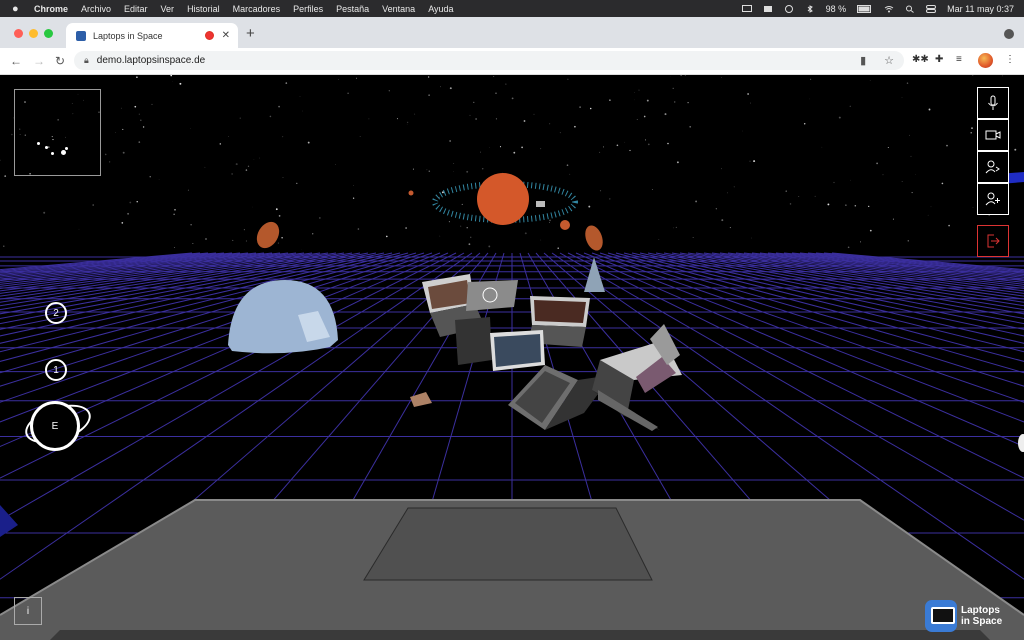  I want to click on extension-keyboard-icon: ✱✱, so click(920, 59).